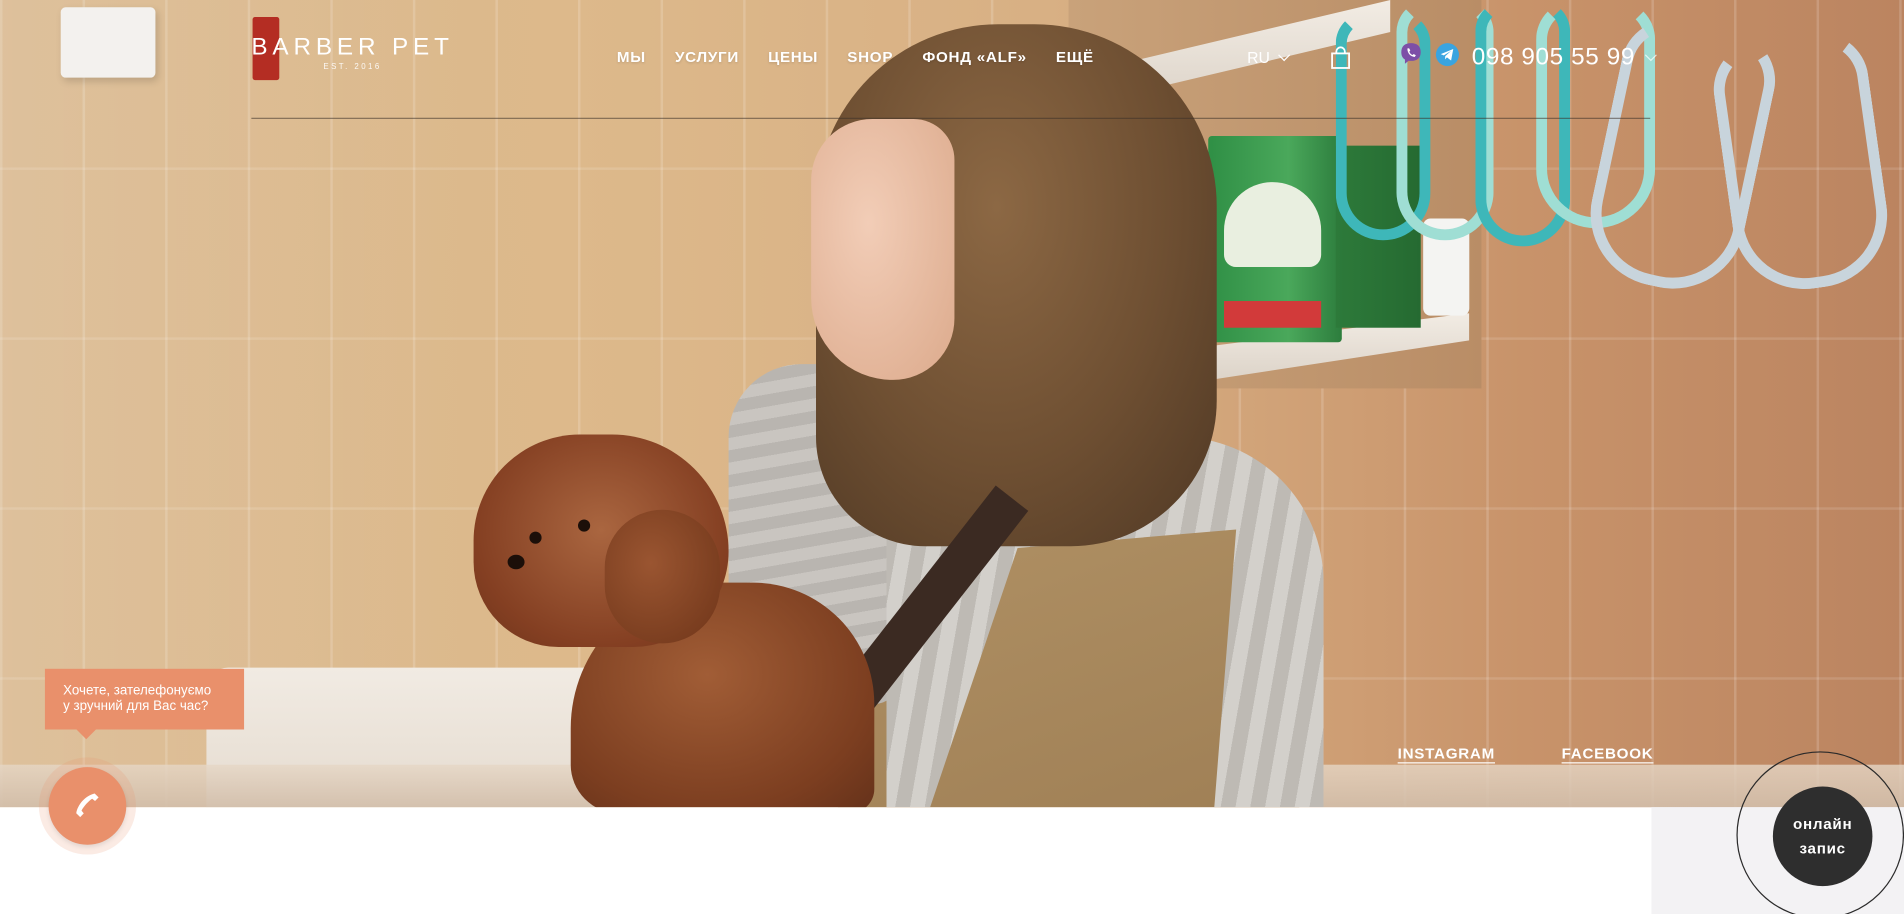 The height and width of the screenshot is (914, 1904). I want to click on nav-item-shop: SHOP, so click(870, 57).